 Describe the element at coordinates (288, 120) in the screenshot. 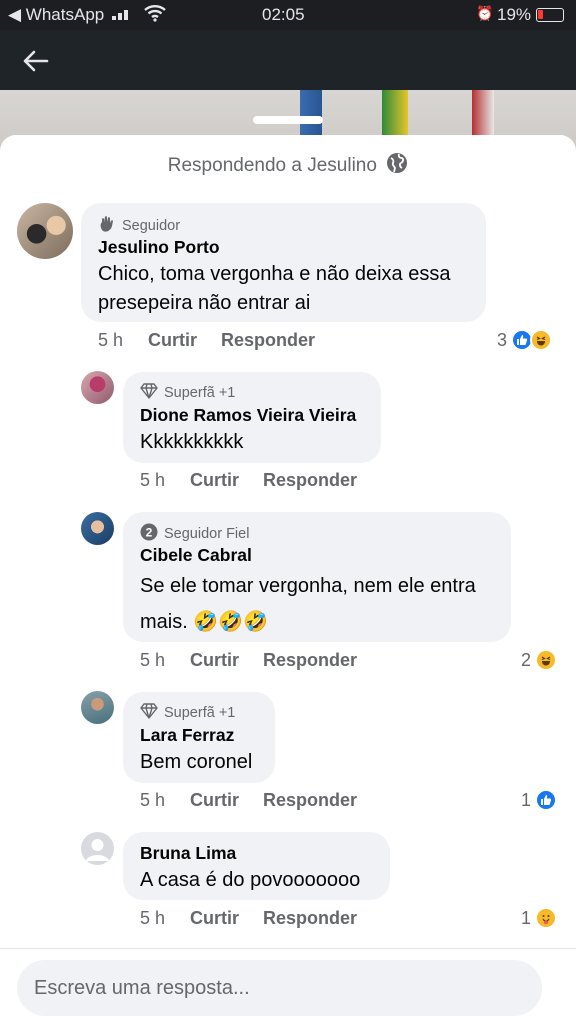

I see `sheet-drag-handle` at that location.